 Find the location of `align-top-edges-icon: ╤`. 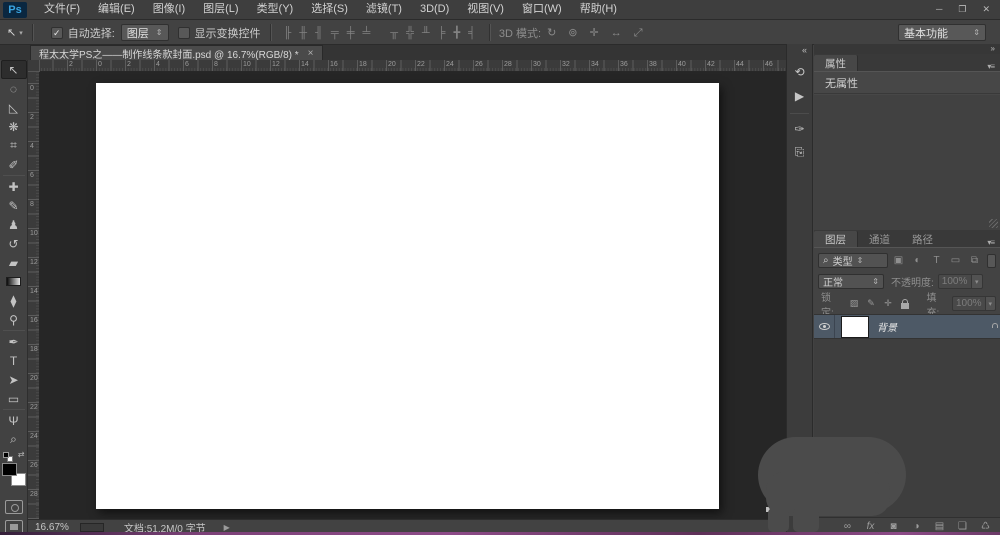

align-top-edges-icon: ╤ is located at coordinates (335, 33).